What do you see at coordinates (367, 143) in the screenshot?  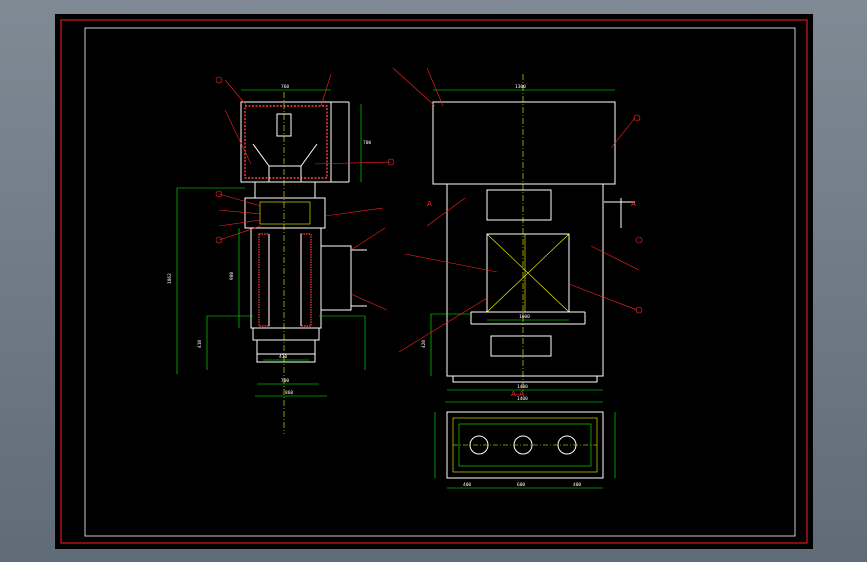 I see `dim-front-side-height: 700` at bounding box center [367, 143].